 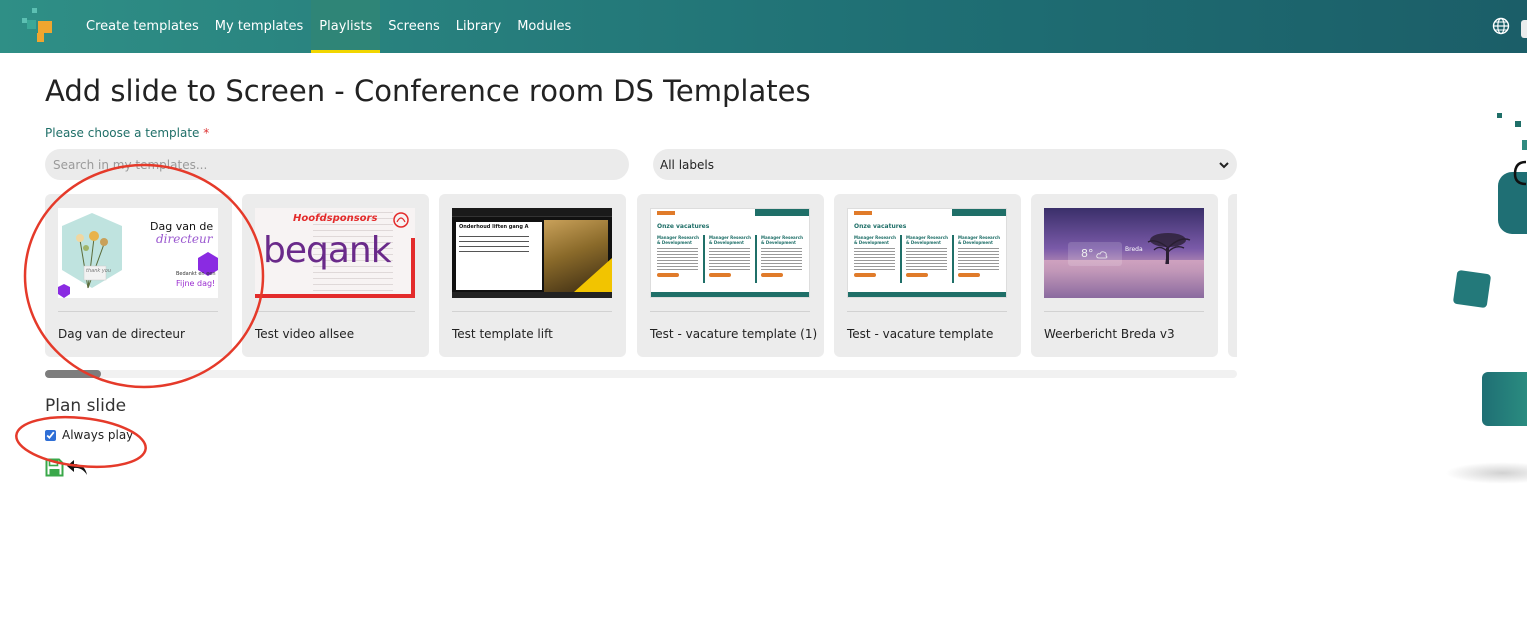 I want to click on decor-large-block, so click(x=1504, y=399).